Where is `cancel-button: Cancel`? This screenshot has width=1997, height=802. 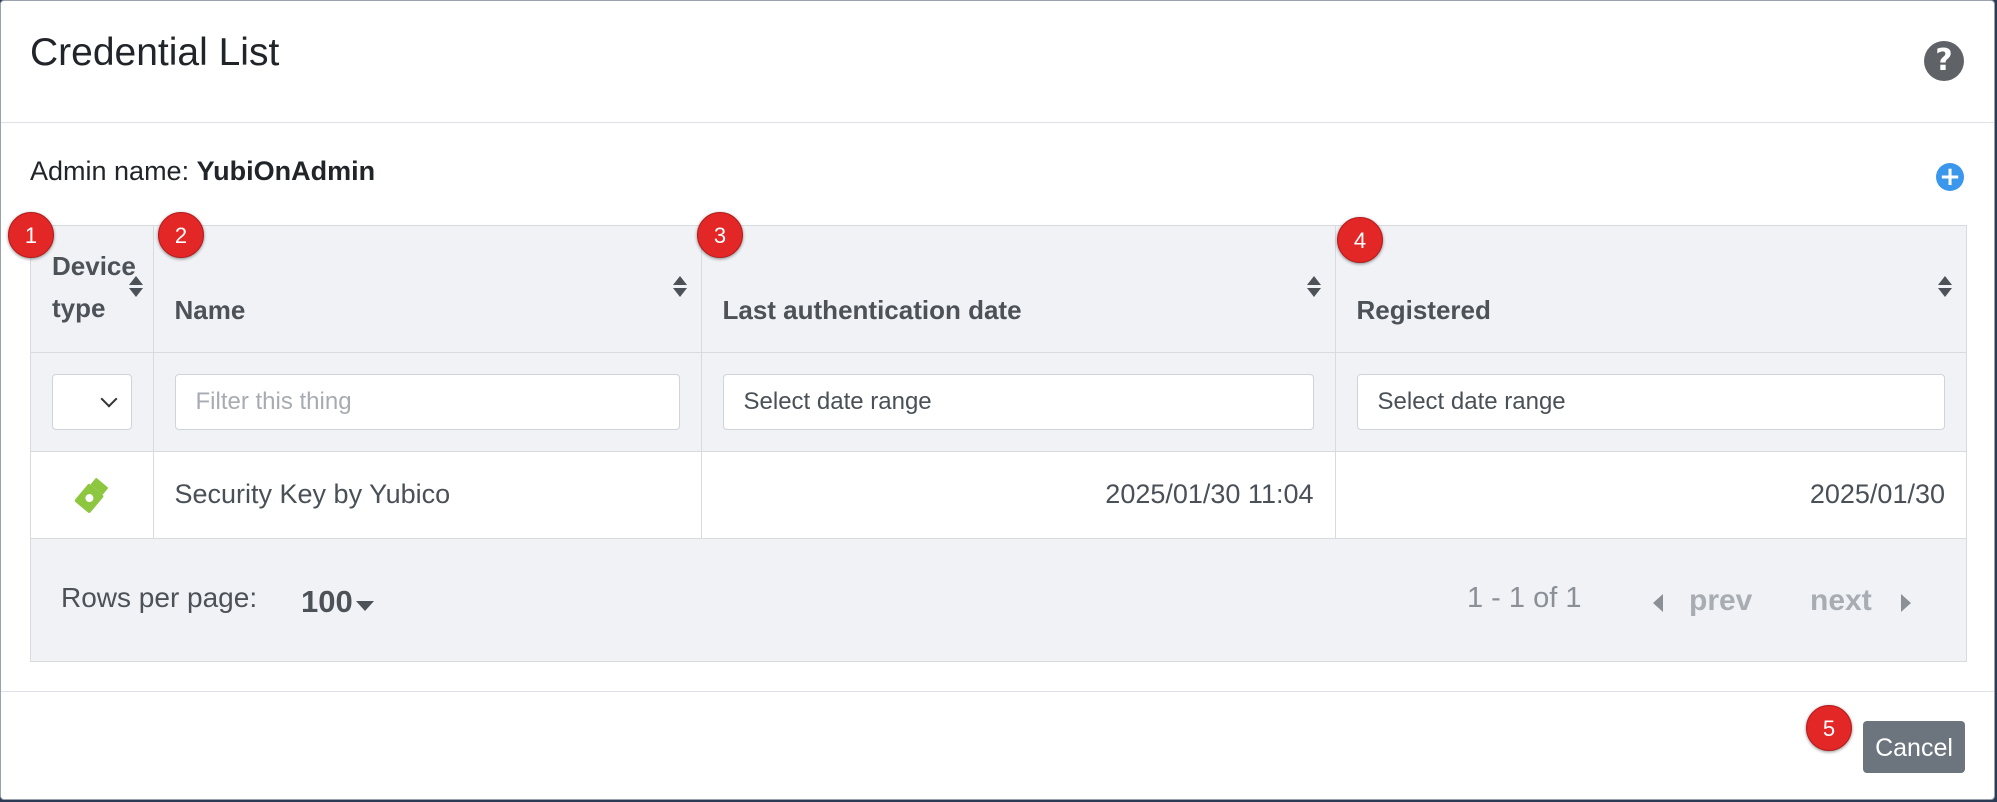
cancel-button: Cancel is located at coordinates (1914, 747).